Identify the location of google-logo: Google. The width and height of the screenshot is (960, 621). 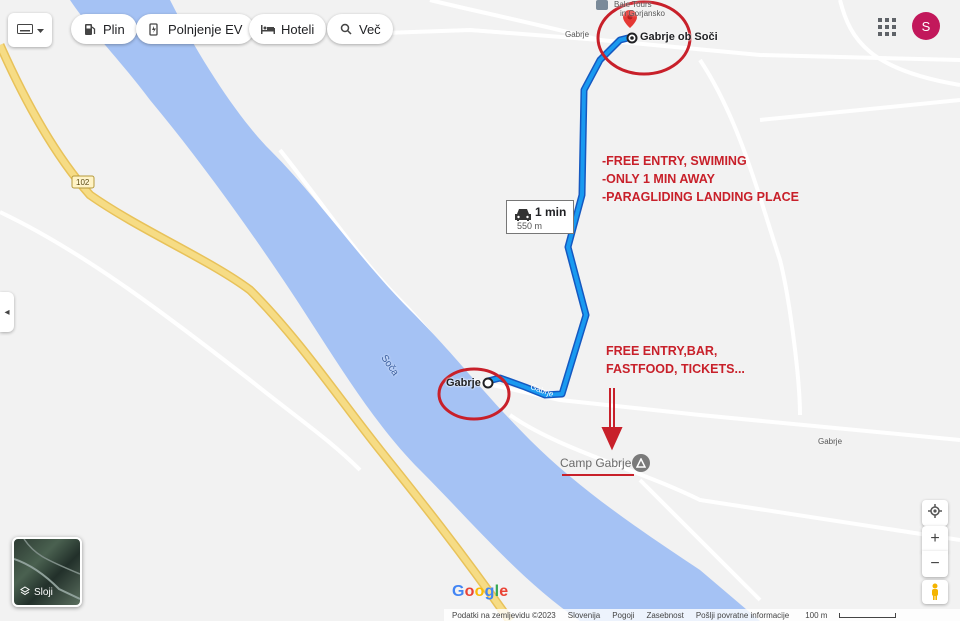
(480, 591).